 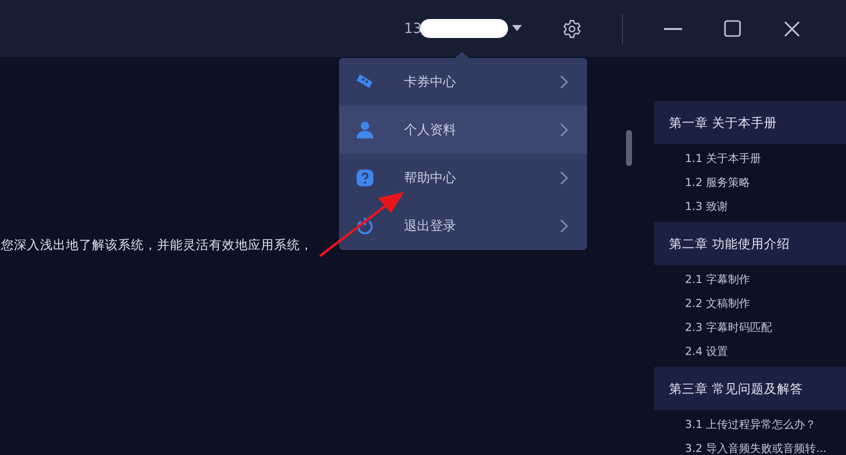 What do you see at coordinates (750, 243) in the screenshot?
I see `chapter-heading: 第二章 功能使用介绍` at bounding box center [750, 243].